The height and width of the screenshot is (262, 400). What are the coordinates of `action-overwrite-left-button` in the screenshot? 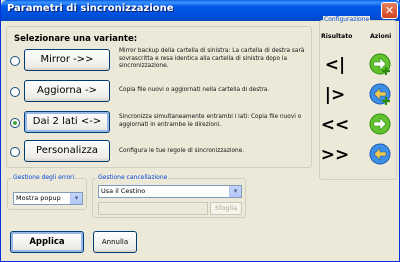 It's located at (381, 154).